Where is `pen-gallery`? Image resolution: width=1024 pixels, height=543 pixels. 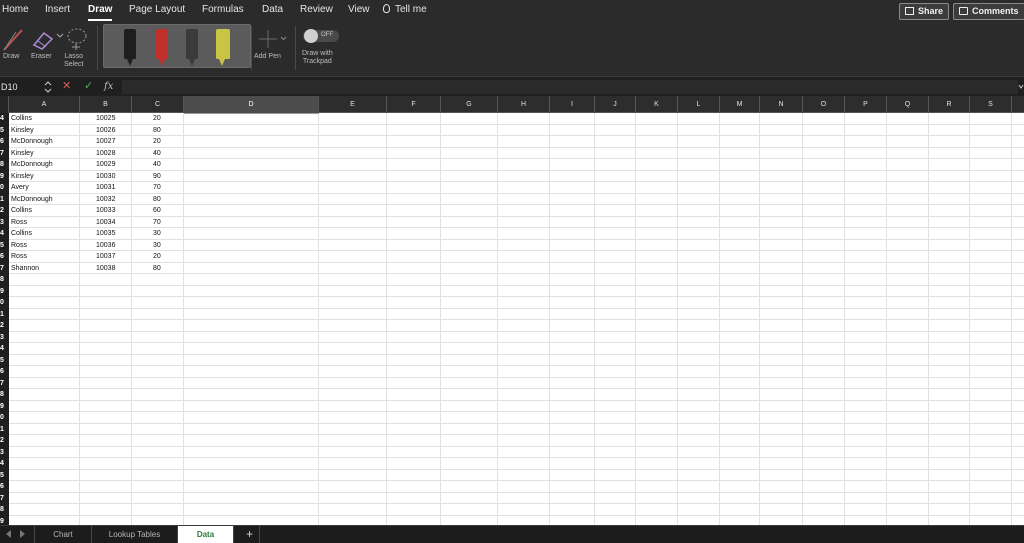 pen-gallery is located at coordinates (177, 46).